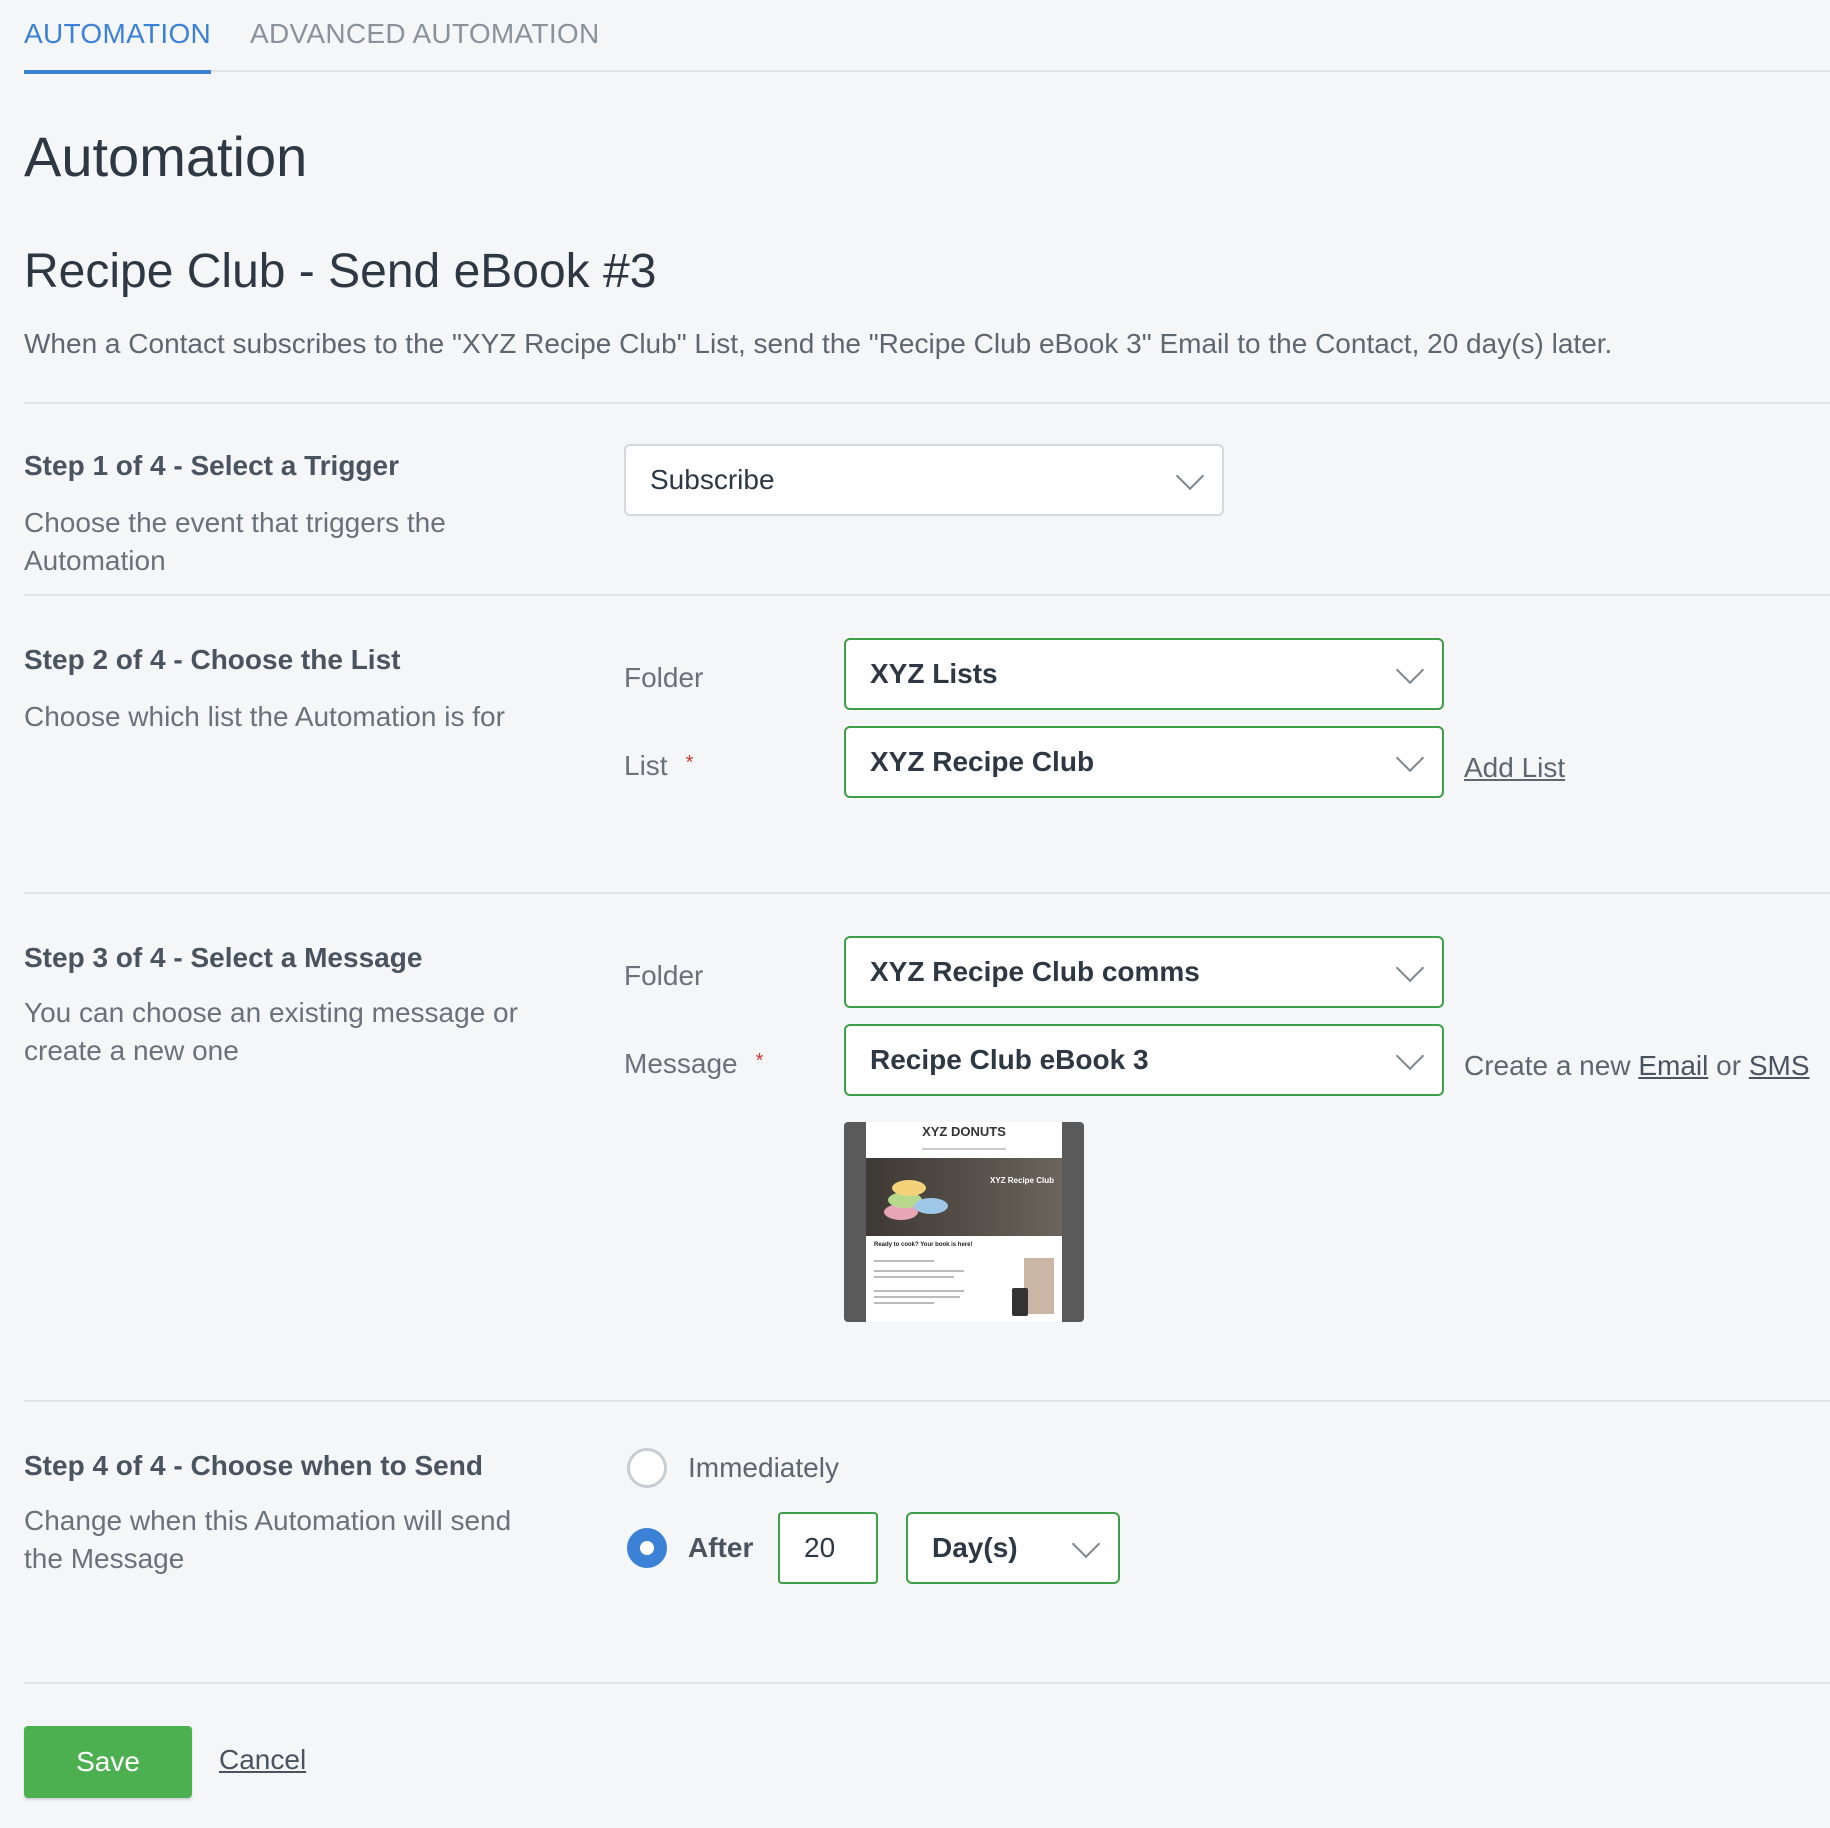 The height and width of the screenshot is (1828, 1830). What do you see at coordinates (975, 1547) in the screenshot?
I see `delay-unit-value: Day(s)` at bounding box center [975, 1547].